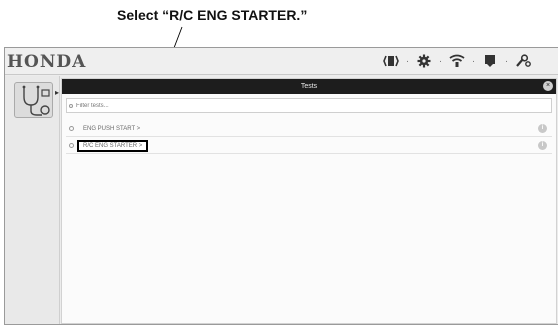 This screenshot has width=558, height=328. I want to click on sidebar-expand-icon: ▸, so click(57, 92).